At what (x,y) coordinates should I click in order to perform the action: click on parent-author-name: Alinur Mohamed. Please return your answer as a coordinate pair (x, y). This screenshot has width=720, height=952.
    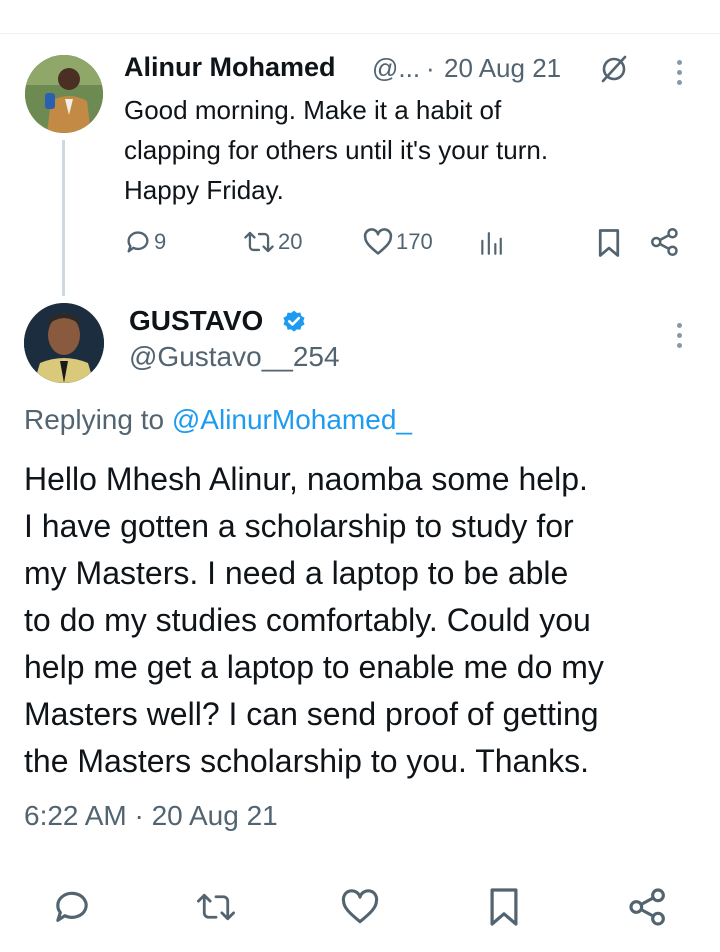
    Looking at the image, I should click on (230, 67).